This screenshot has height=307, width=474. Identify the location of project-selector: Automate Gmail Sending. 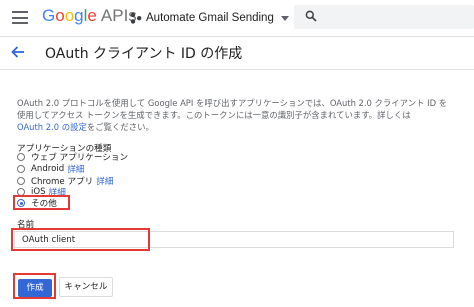
(209, 18).